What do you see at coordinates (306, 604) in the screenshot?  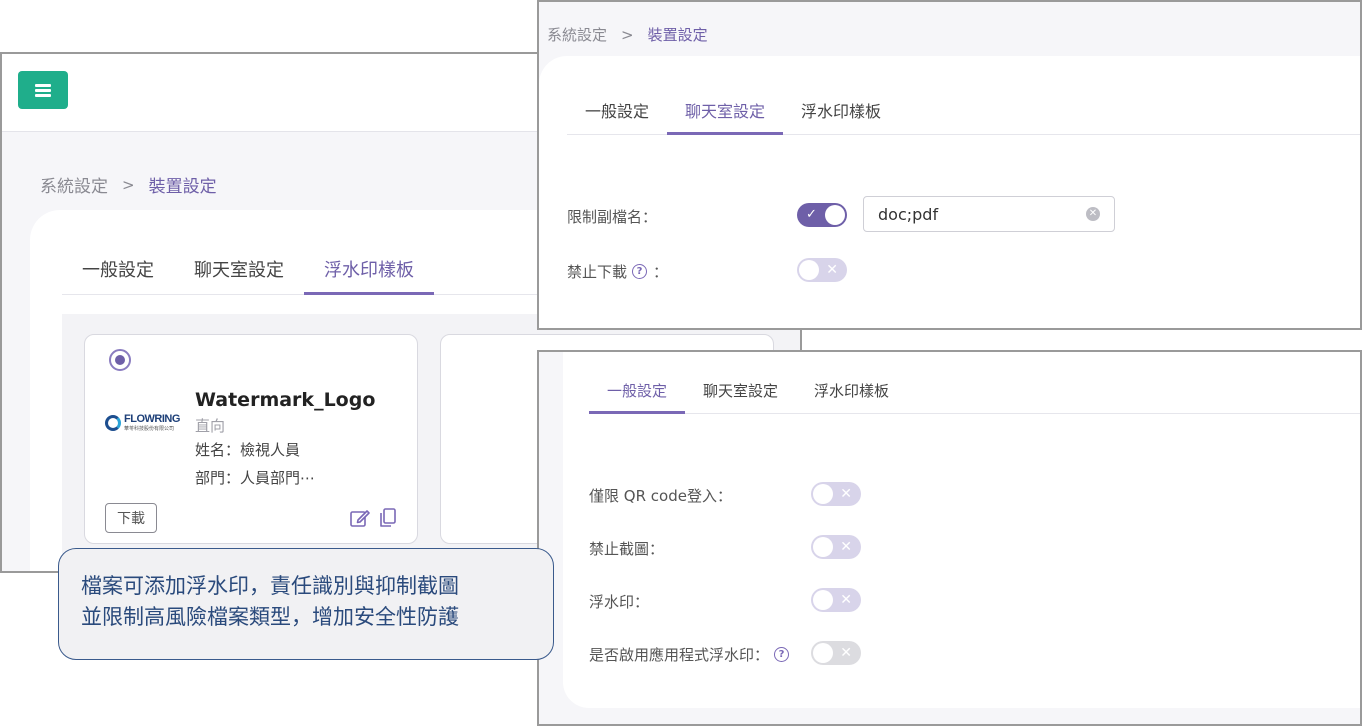 I see `feature-caption: 檔案可添加浮水印，責任識別與抑制截圖 並限制高風險檔案類型，增加安全性防護` at bounding box center [306, 604].